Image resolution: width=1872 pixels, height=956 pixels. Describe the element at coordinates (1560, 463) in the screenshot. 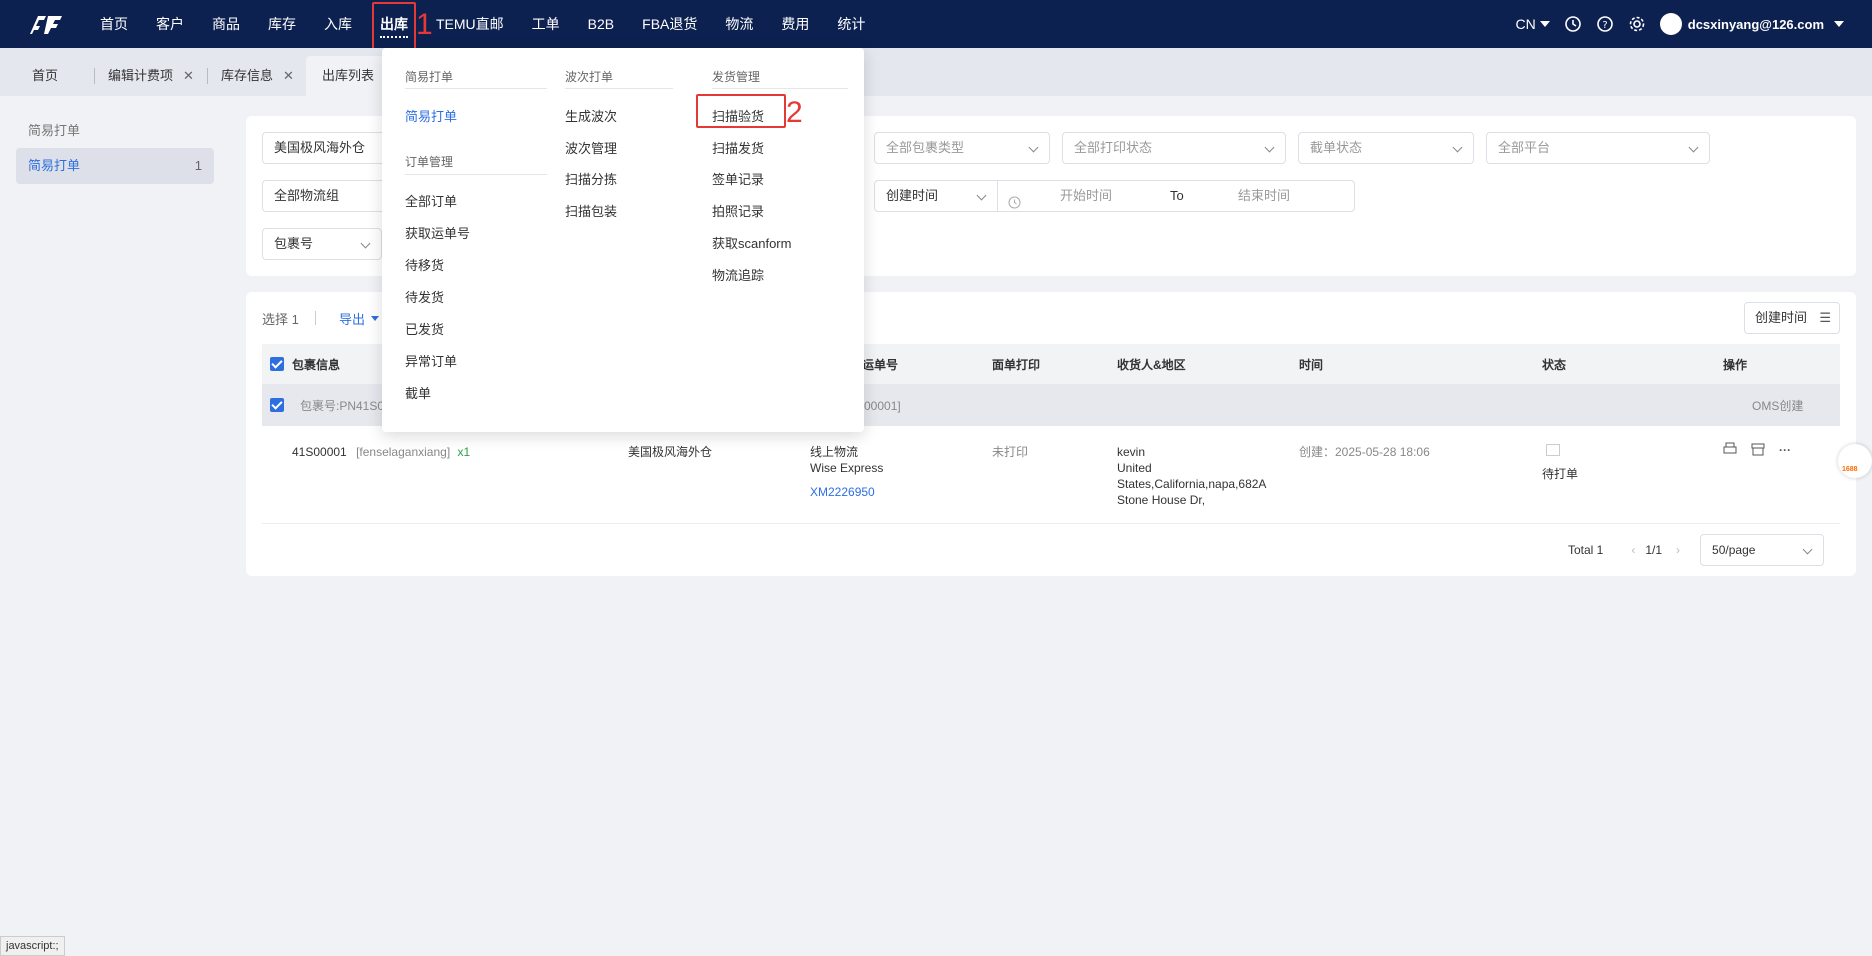

I see `status-cell: 待打单` at that location.